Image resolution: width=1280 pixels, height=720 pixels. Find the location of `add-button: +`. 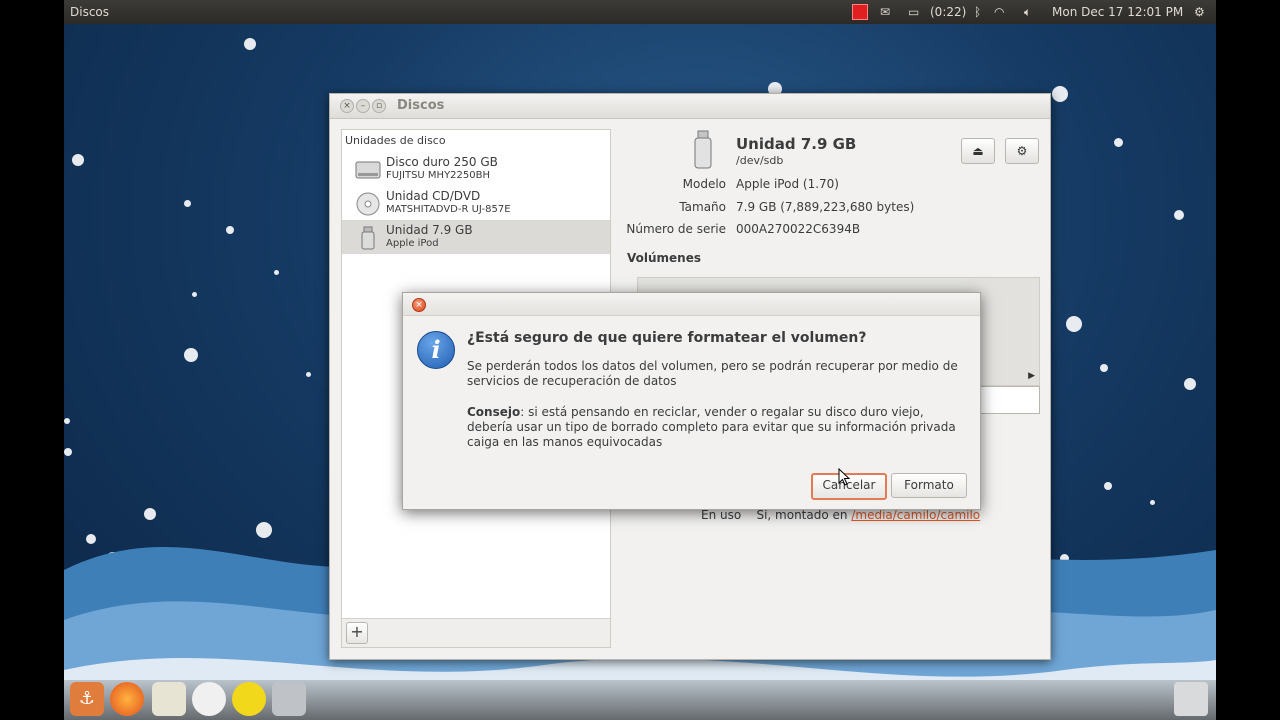

add-button: + is located at coordinates (357, 633).